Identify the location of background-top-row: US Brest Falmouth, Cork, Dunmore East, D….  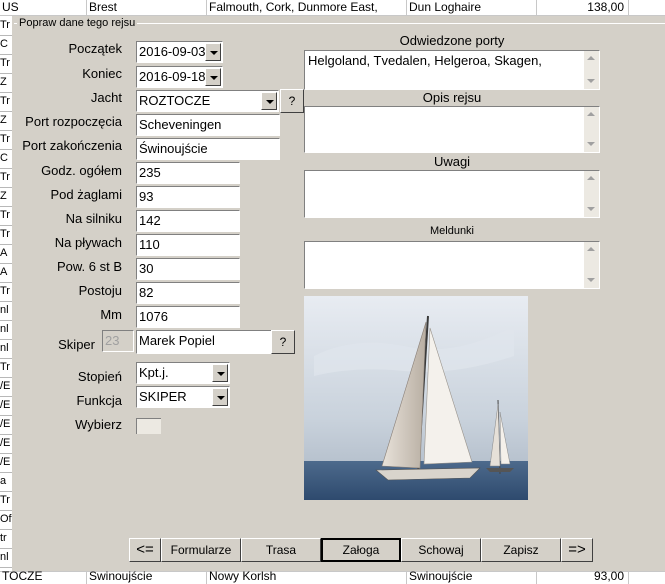
(332, 8).